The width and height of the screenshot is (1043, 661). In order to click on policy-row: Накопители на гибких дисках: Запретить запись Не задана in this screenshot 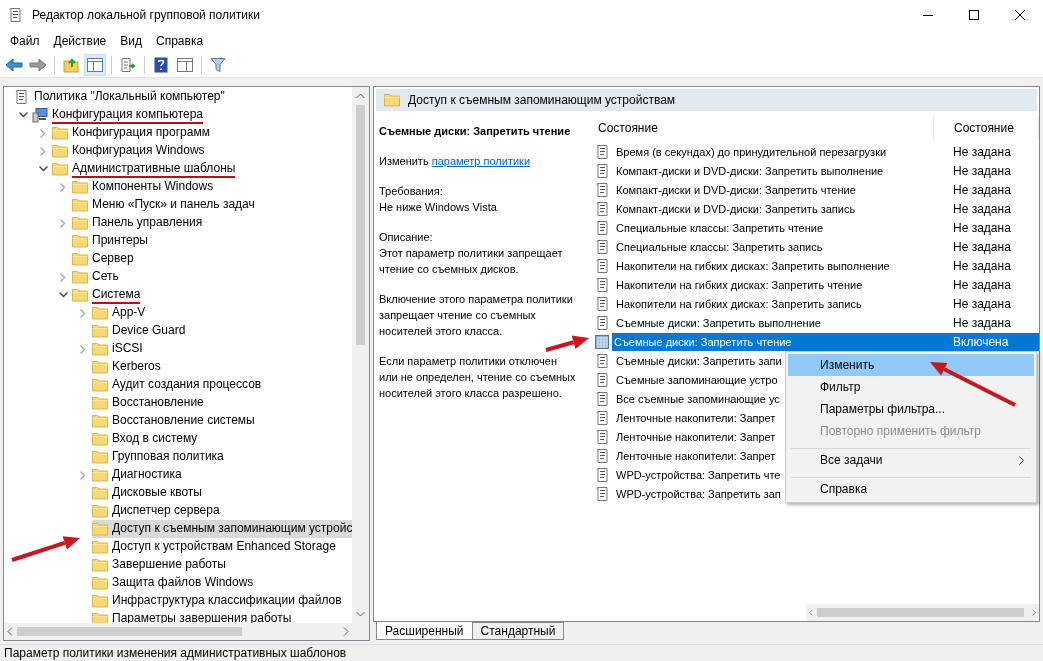, I will do `click(826, 303)`.